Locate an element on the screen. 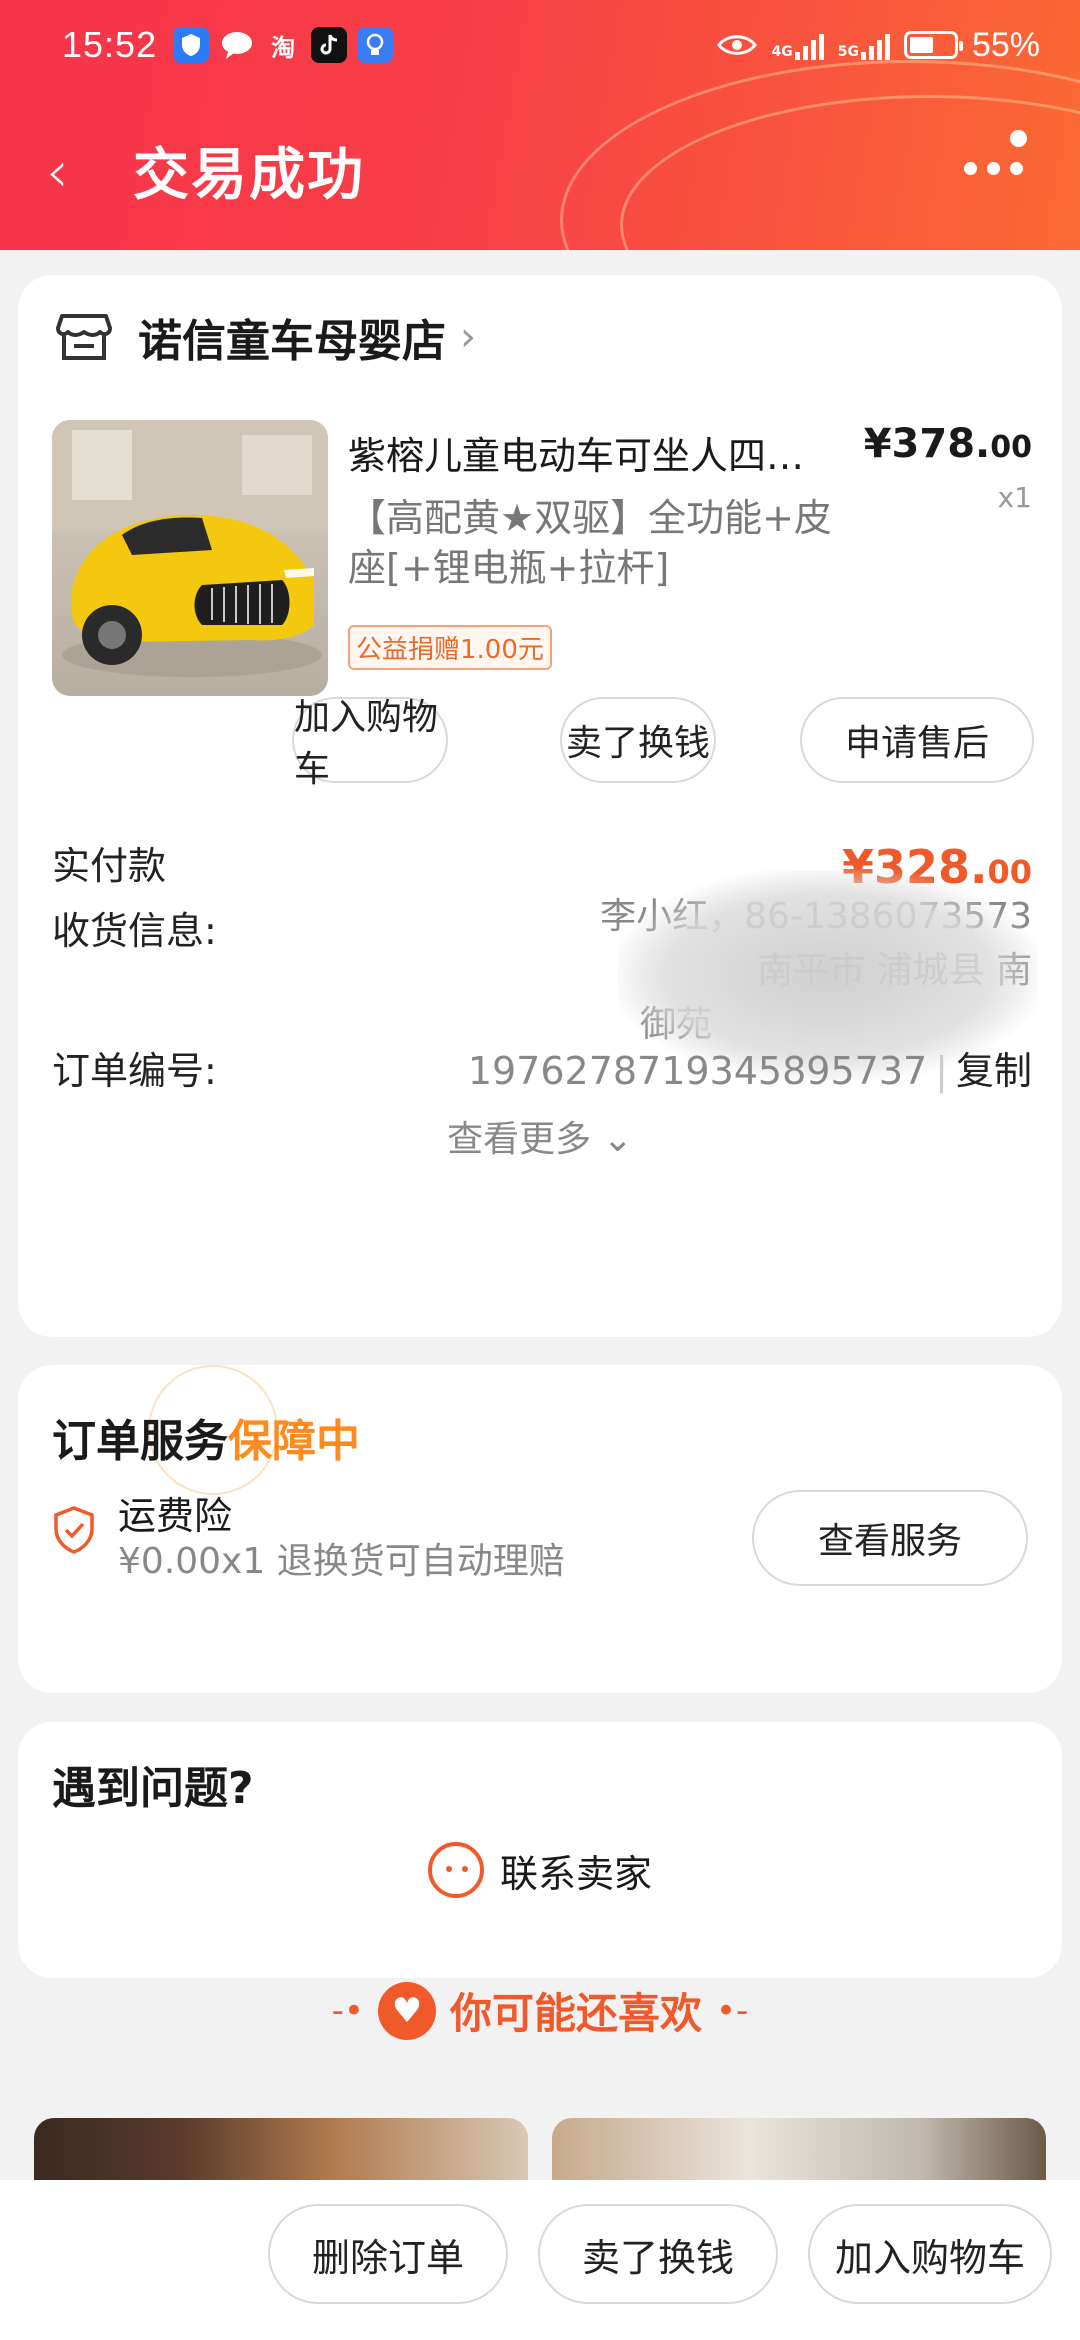 The image size is (1080, 2340). see-more-button: 查看更多 ⌄ is located at coordinates (540, 1136).